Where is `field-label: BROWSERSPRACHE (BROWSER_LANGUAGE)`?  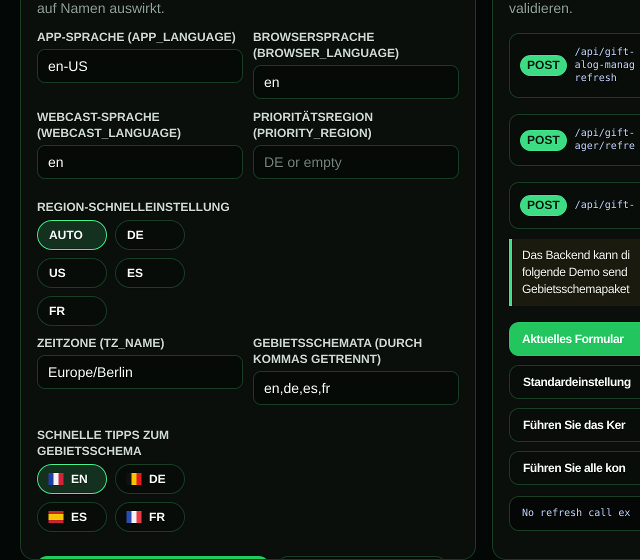
field-label: BROWSERSPRACHE (BROWSER_LANGUAGE) is located at coordinates (326, 45).